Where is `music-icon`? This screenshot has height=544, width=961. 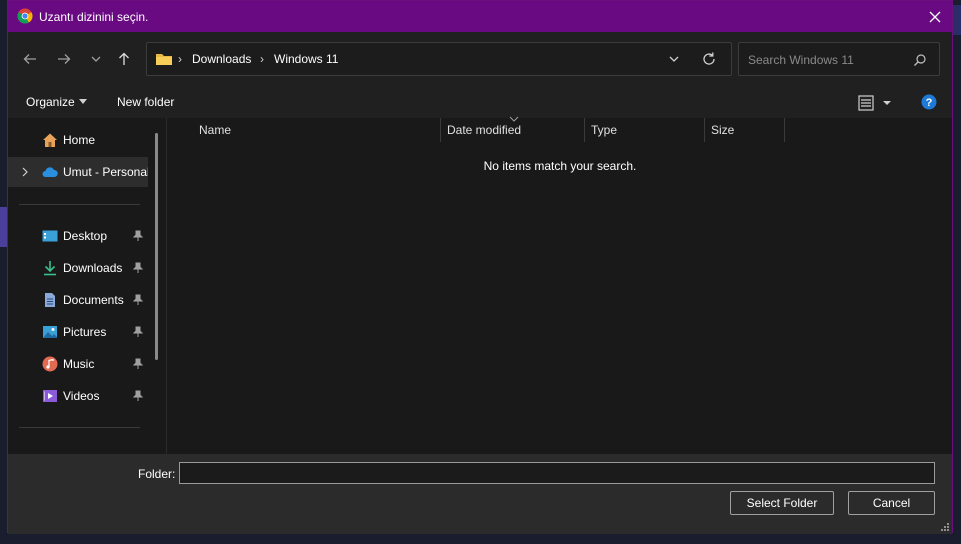
music-icon is located at coordinates (50, 364).